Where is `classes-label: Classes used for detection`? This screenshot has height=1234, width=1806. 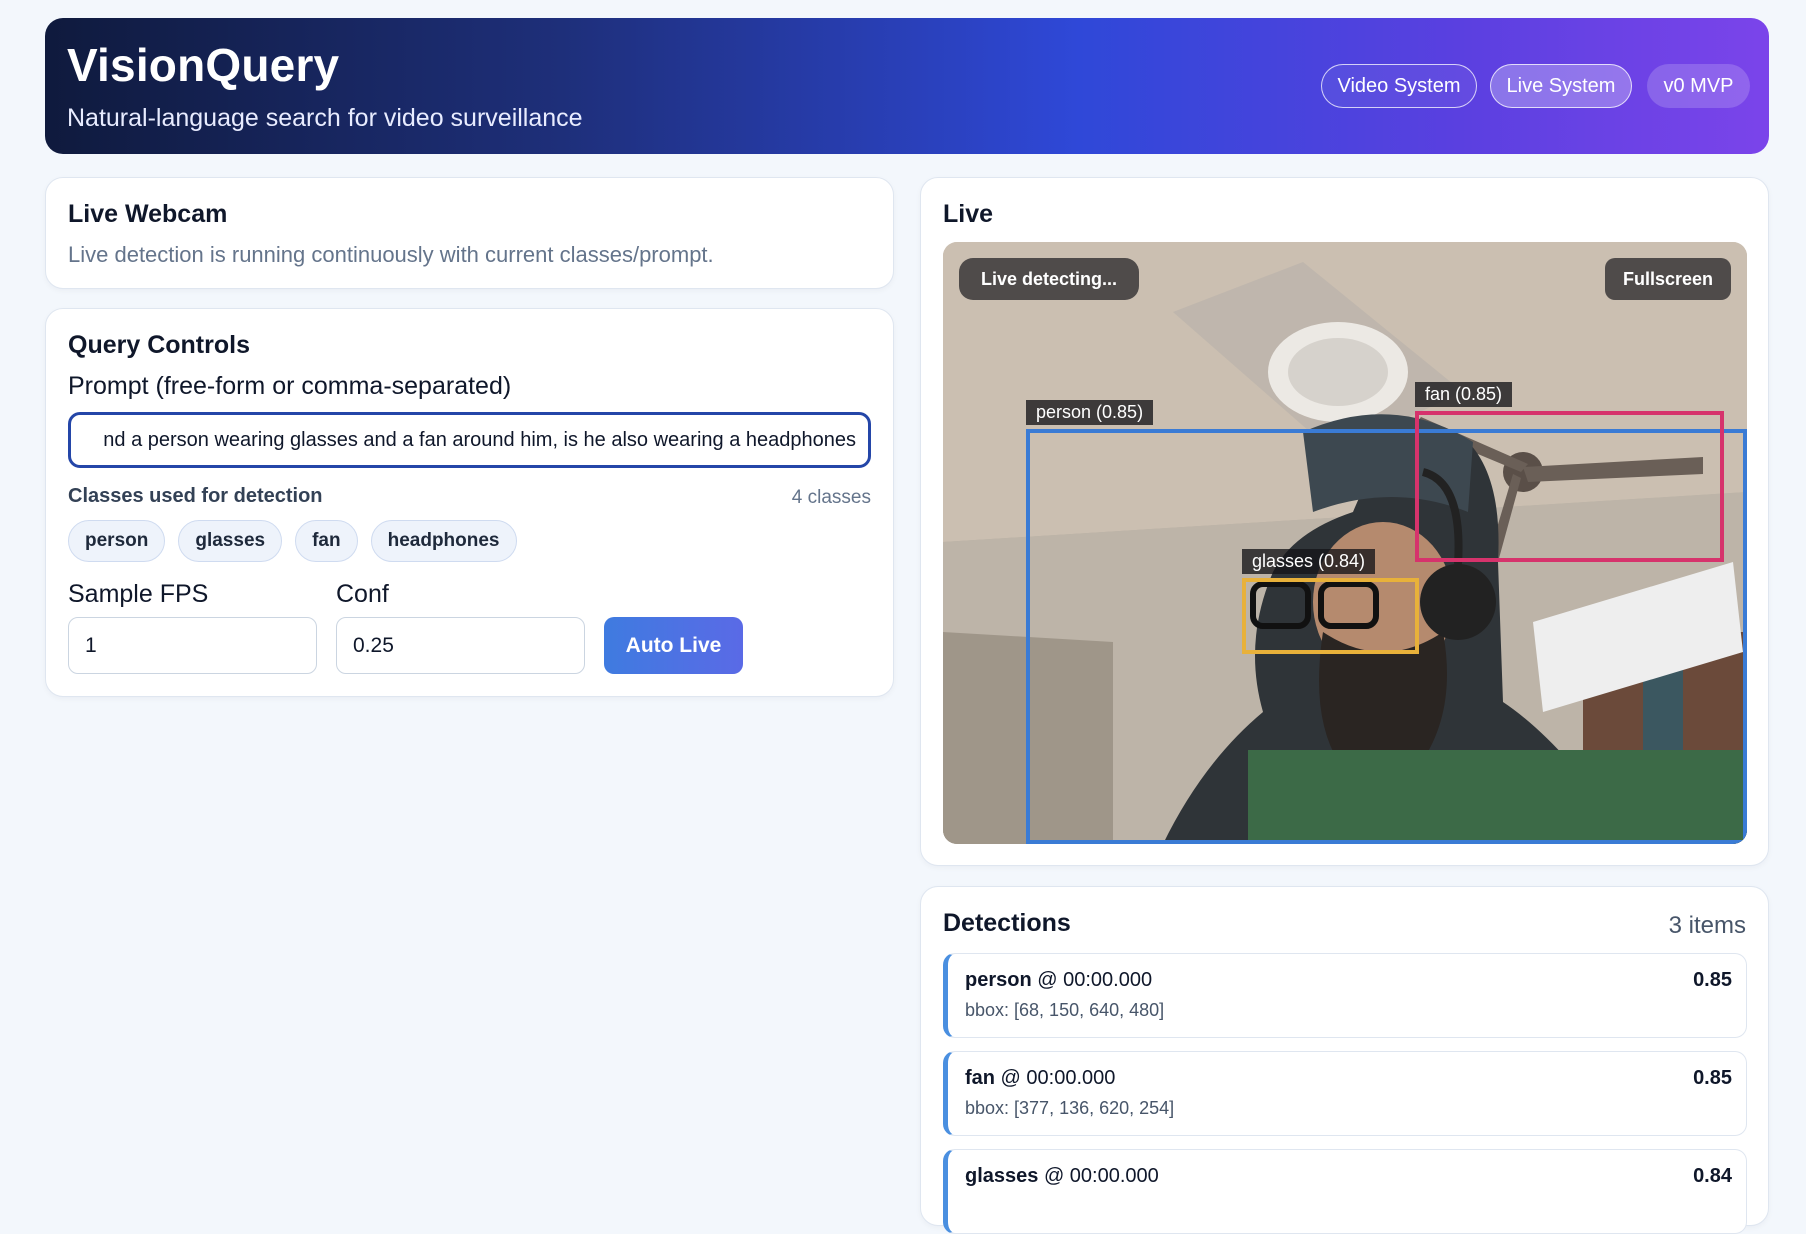
classes-label: Classes used for detection is located at coordinates (195, 496).